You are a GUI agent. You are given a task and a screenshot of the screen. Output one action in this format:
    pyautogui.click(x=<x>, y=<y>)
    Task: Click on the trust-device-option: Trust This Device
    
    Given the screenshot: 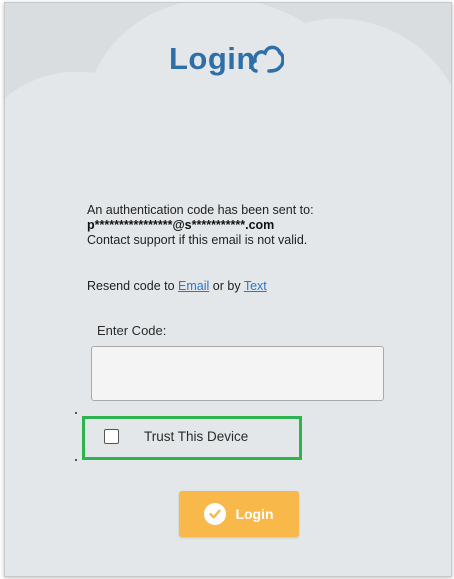 What is the action you would take?
    pyautogui.click(x=176, y=436)
    